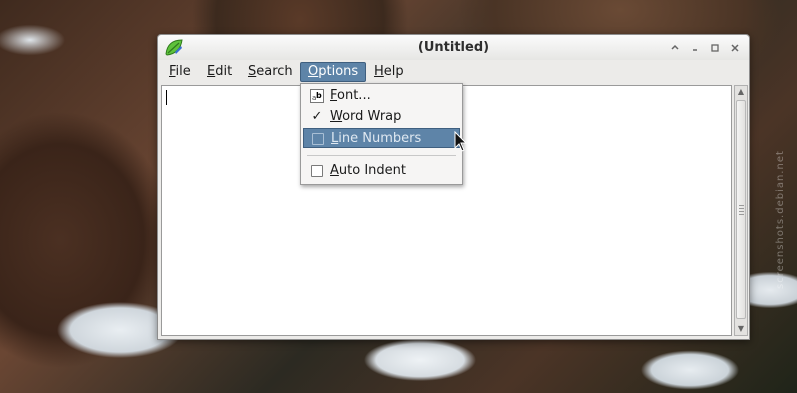 This screenshot has height=393, width=797. I want to click on grip-icon, so click(741, 211).